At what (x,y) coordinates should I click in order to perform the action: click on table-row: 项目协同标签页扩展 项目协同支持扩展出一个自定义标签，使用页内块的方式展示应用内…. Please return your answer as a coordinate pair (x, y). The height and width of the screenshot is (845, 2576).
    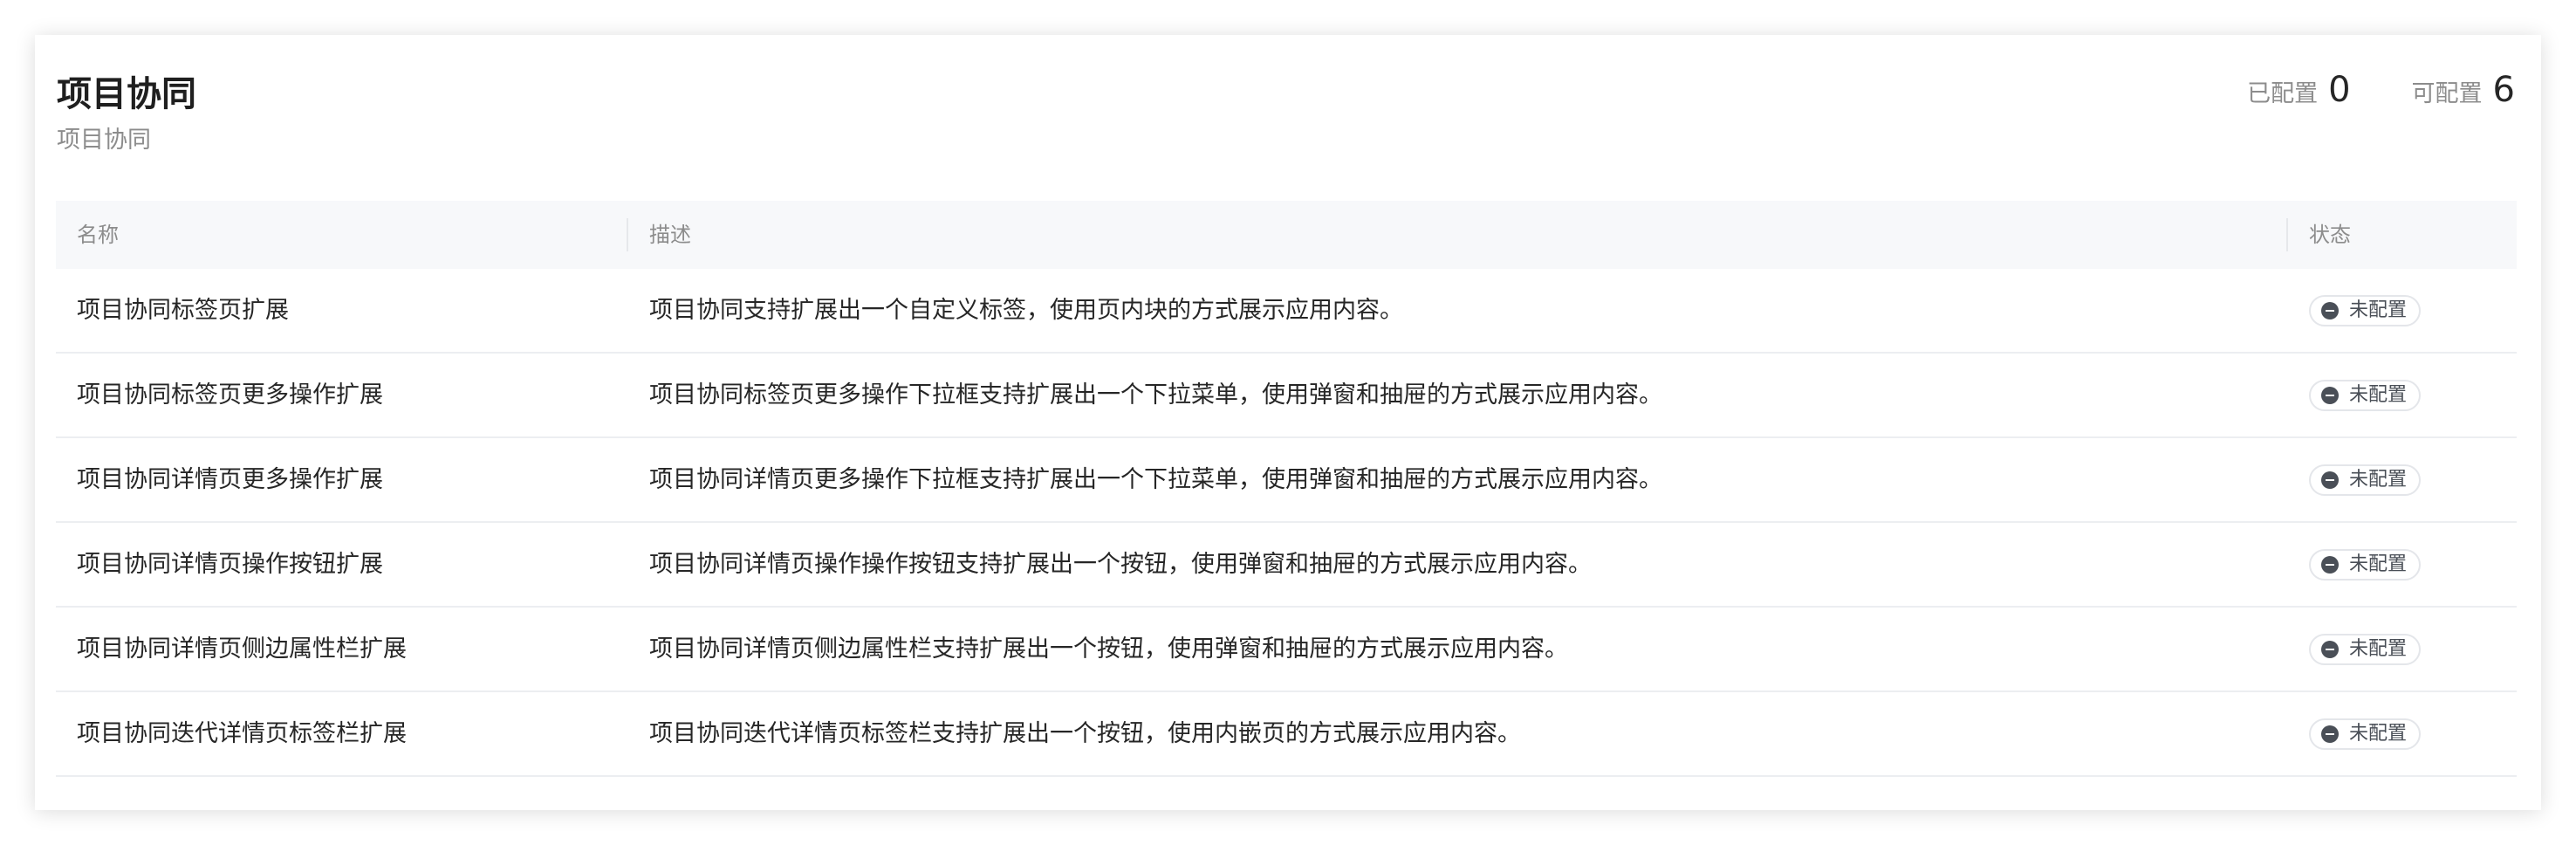
    Looking at the image, I should click on (1287, 311).